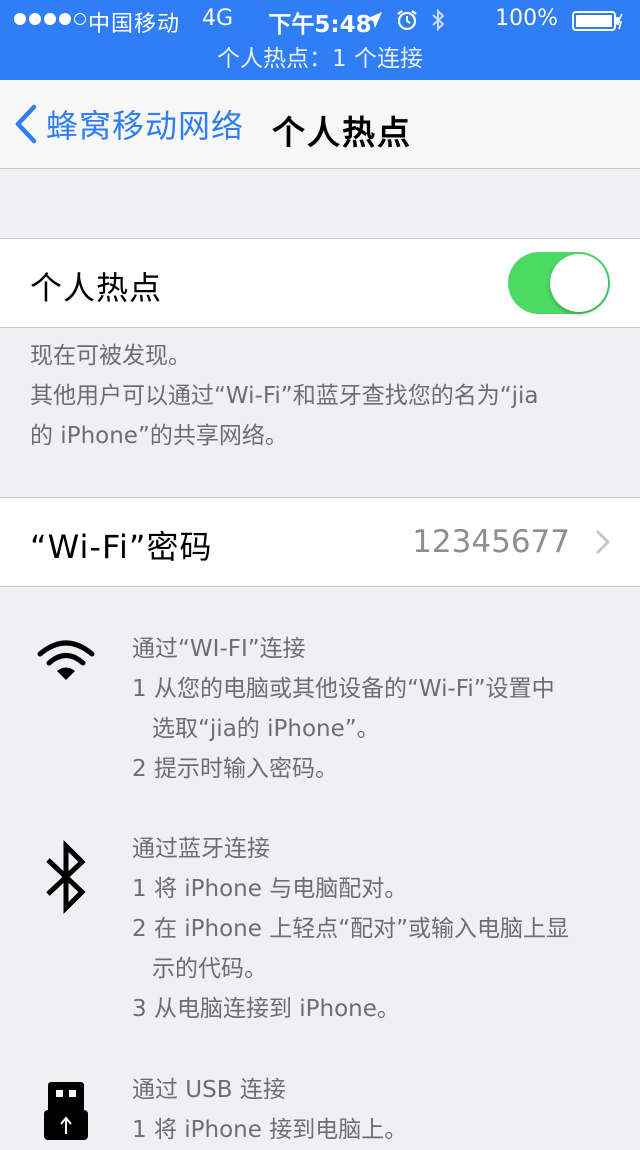  I want to click on wifi-password-value: 12345677, so click(491, 542).